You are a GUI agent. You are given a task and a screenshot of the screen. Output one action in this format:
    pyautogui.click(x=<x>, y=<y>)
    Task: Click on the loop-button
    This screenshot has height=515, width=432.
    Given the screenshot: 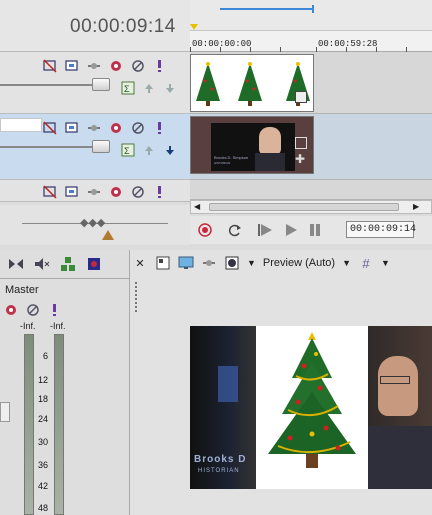 What is the action you would take?
    pyautogui.click(x=235, y=230)
    